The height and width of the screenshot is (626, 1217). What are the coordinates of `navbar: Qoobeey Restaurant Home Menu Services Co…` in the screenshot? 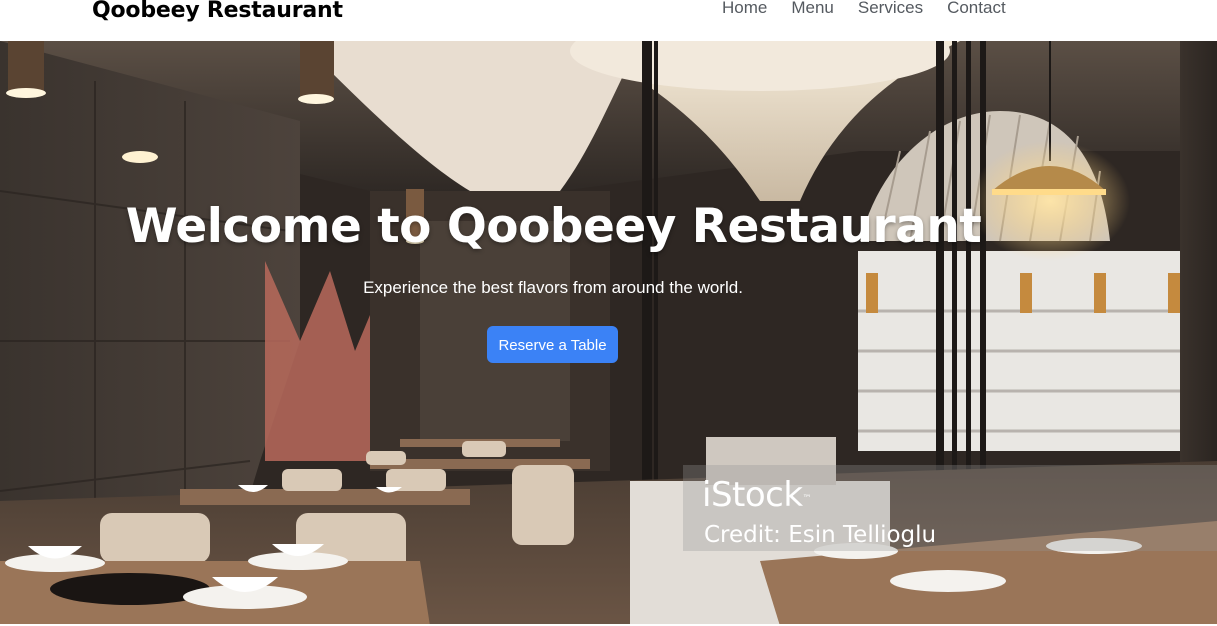 It's located at (608, 20).